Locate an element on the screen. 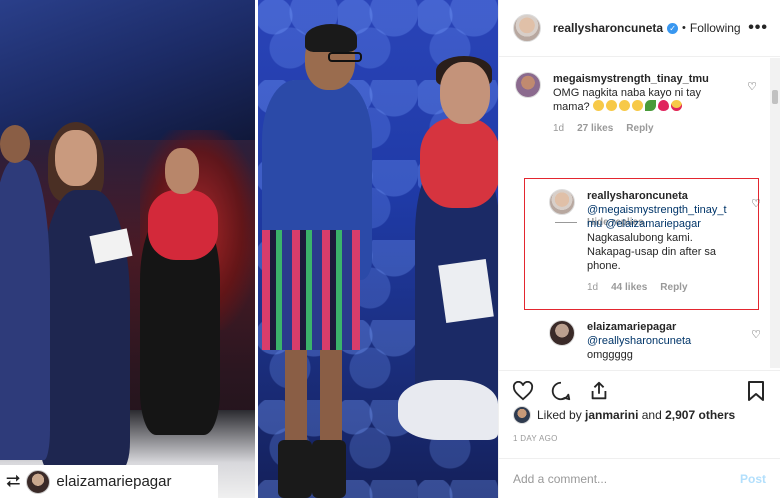 The height and width of the screenshot is (498, 780). mention-link: @elaizamariepagar is located at coordinates (653, 224).